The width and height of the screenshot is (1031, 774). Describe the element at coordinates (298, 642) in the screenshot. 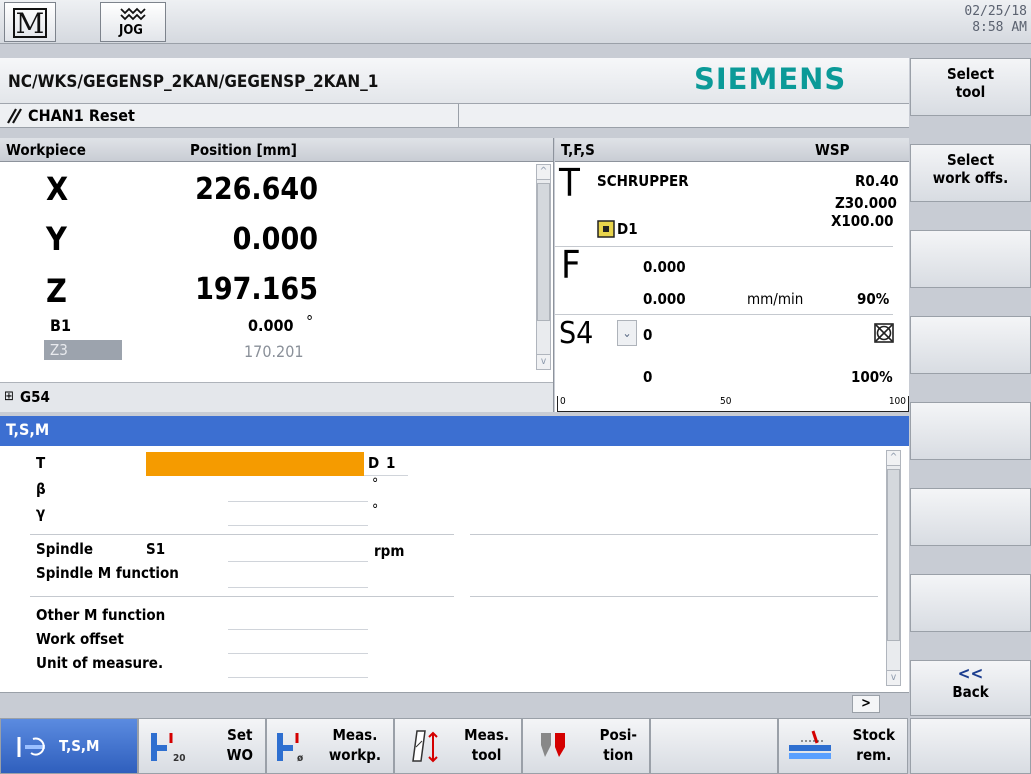

I see `work-offset-input` at that location.